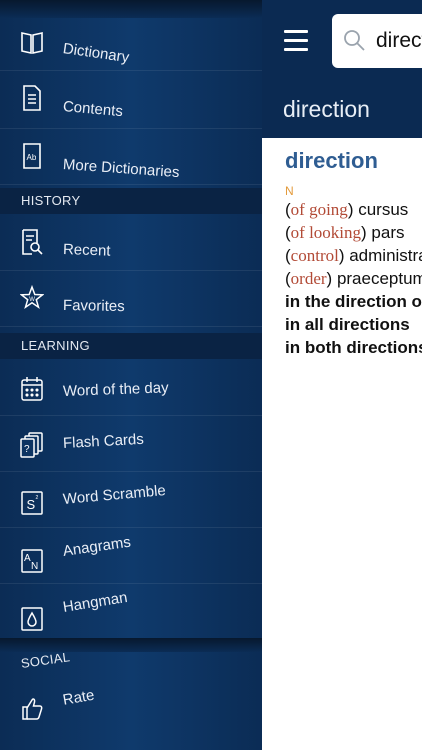 Image resolution: width=422 pixels, height=750 pixels. What do you see at coordinates (96, 546) in the screenshot?
I see `menu-label-anagrams: Anagrams` at bounding box center [96, 546].